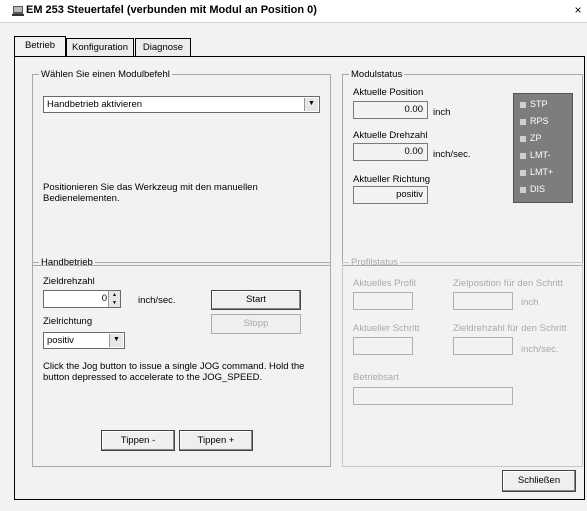  Describe the element at coordinates (433, 396) in the screenshot. I see `mode-field` at that location.